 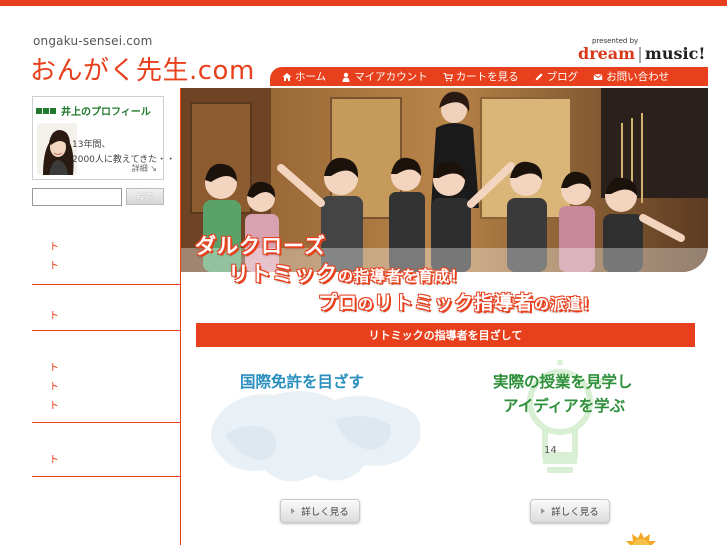 I want to click on nav-blog: ブログ, so click(x=556, y=76).